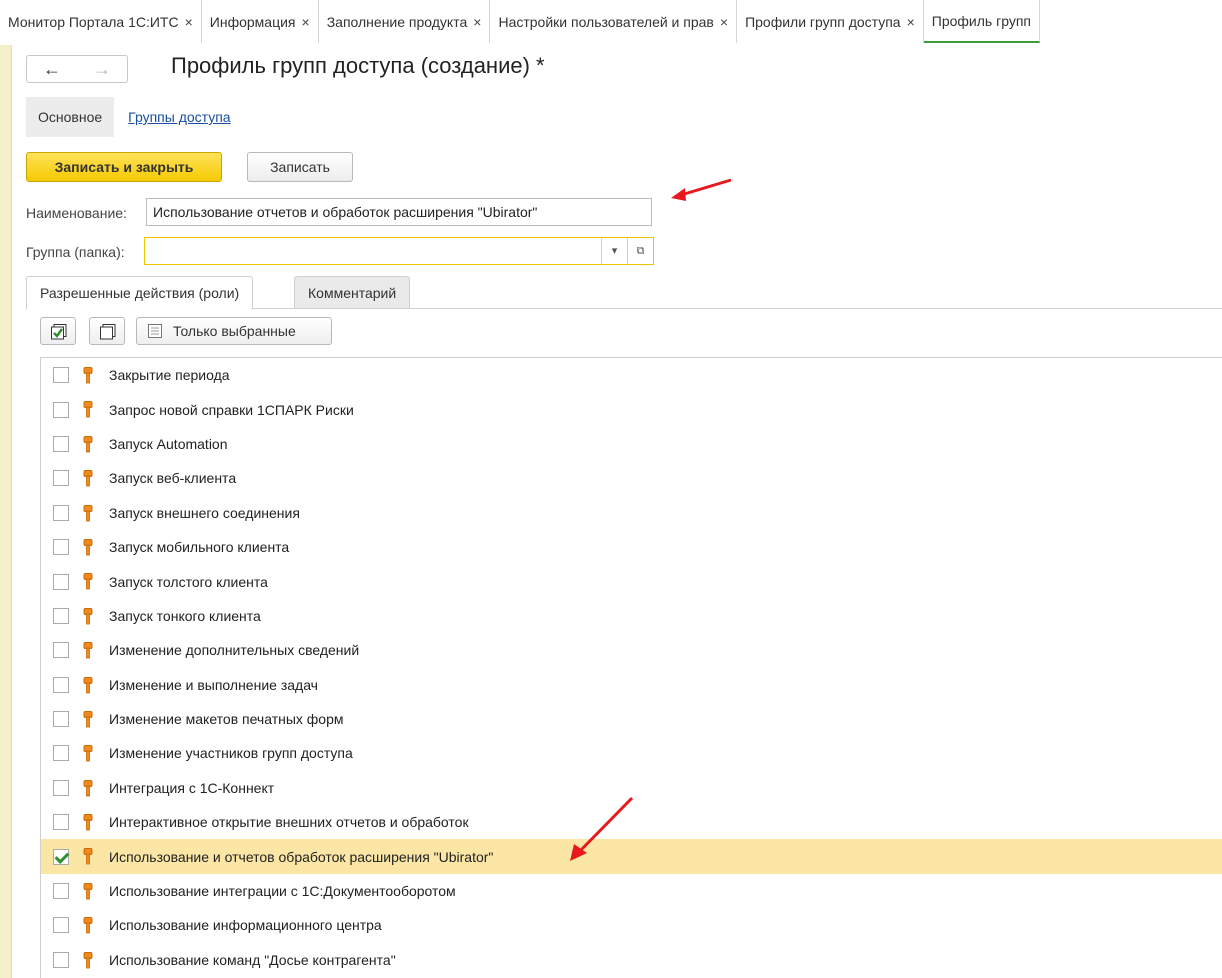 The width and height of the screenshot is (1222, 978). I want to click on role-label: Интеграция с 1С-Коннект, so click(192, 787).